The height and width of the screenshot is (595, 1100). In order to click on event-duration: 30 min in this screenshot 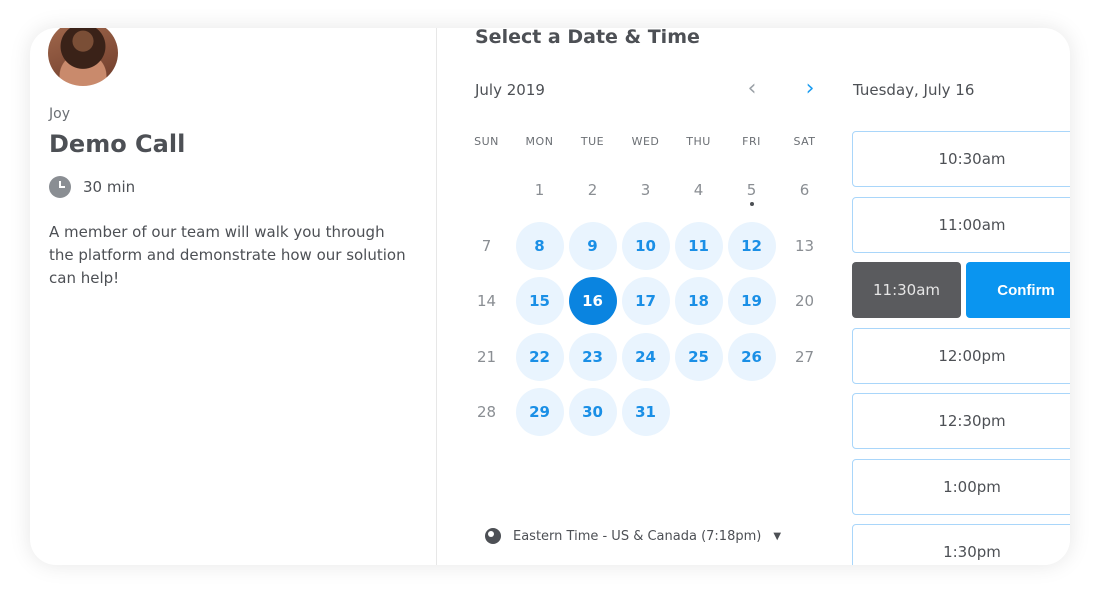, I will do `click(92, 187)`.